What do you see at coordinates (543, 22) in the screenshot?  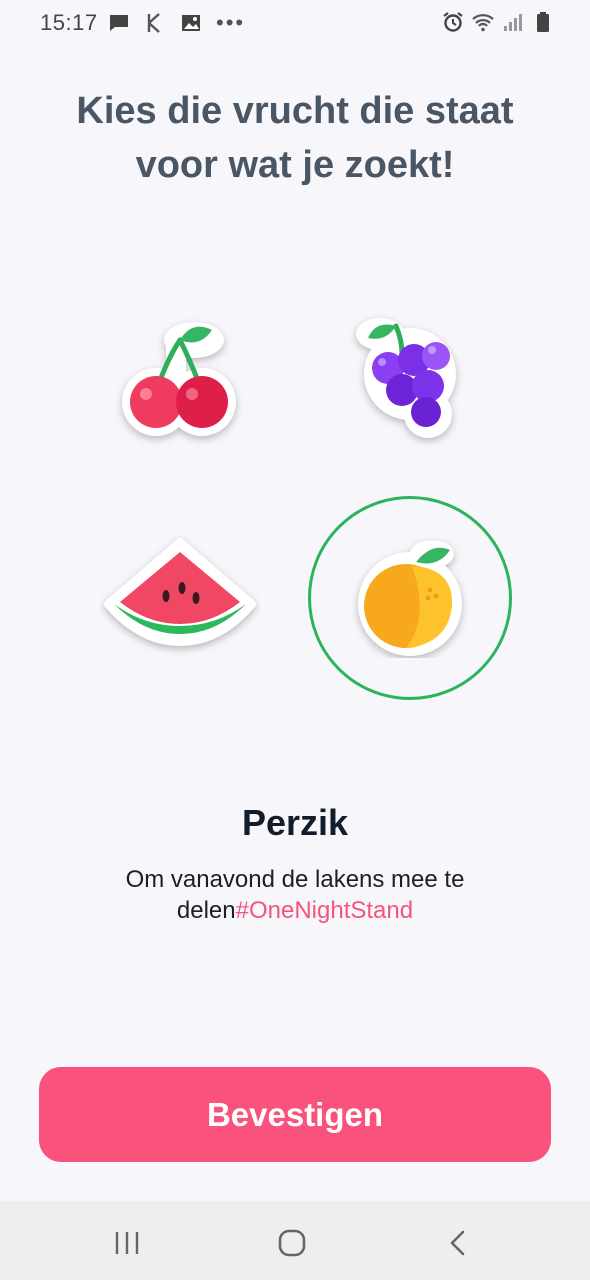 I see `battery-icon` at bounding box center [543, 22].